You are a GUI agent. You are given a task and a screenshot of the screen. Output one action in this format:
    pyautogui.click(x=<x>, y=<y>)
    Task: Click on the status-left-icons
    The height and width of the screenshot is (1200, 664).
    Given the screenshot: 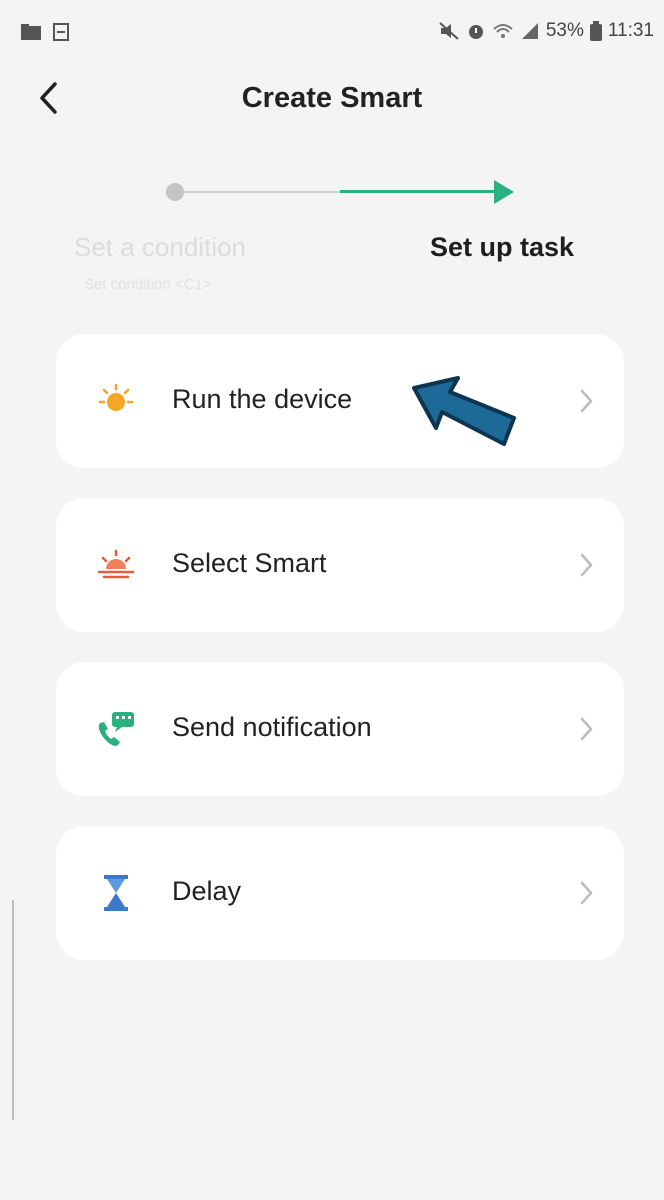 What is the action you would take?
    pyautogui.click(x=45, y=34)
    